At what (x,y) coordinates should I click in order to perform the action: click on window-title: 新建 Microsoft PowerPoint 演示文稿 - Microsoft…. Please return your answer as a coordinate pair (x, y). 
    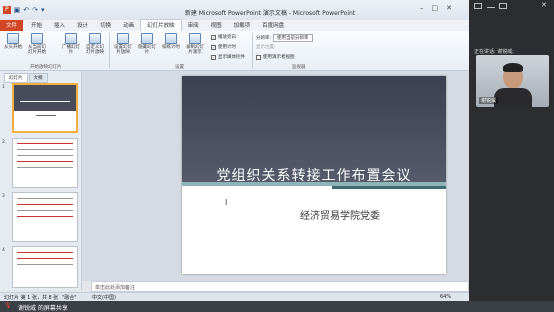
    Looking at the image, I should click on (270, 13).